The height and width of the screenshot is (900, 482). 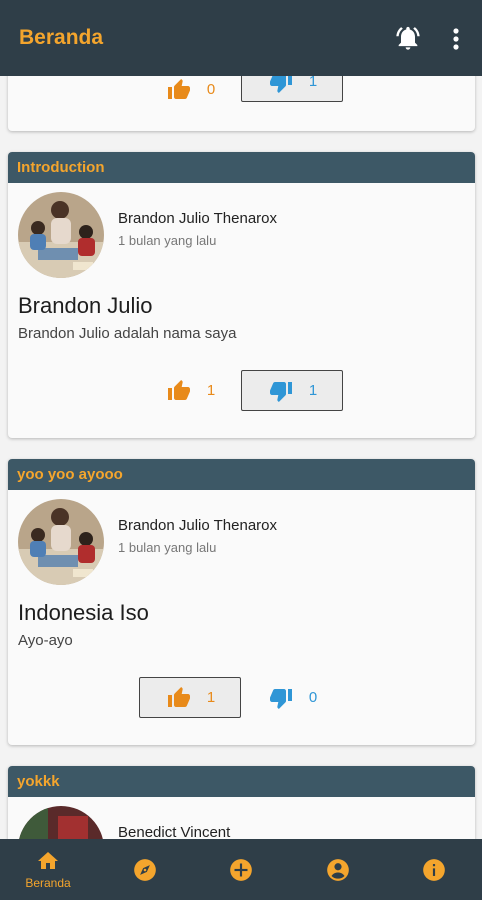 What do you see at coordinates (241, 167) in the screenshot?
I see `post-category: Introduction` at bounding box center [241, 167].